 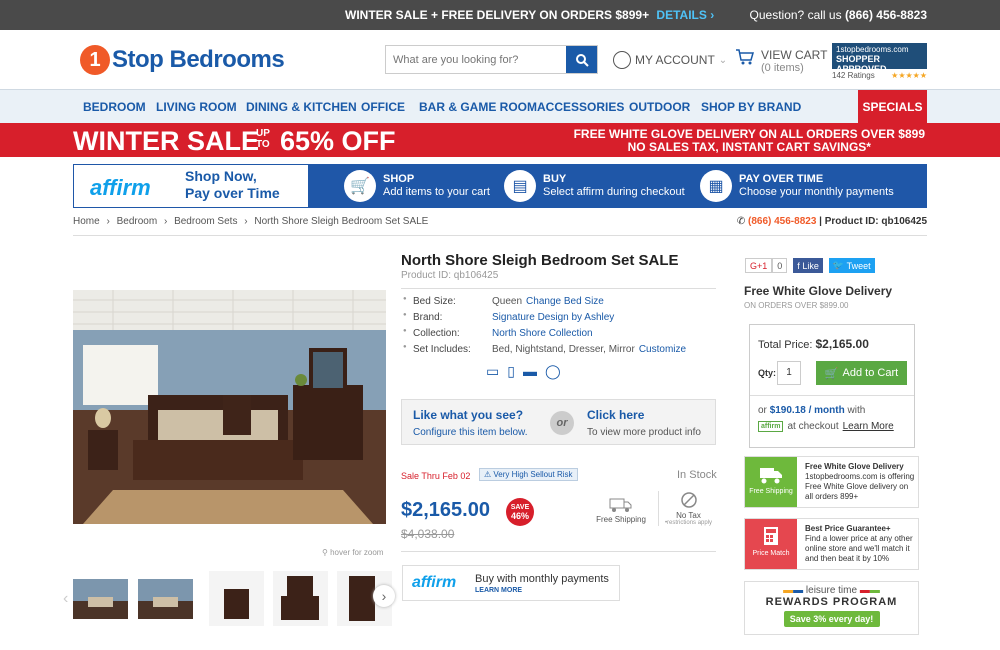 I want to click on product-id-label: | Product ID: qb106425, so click(x=873, y=221).